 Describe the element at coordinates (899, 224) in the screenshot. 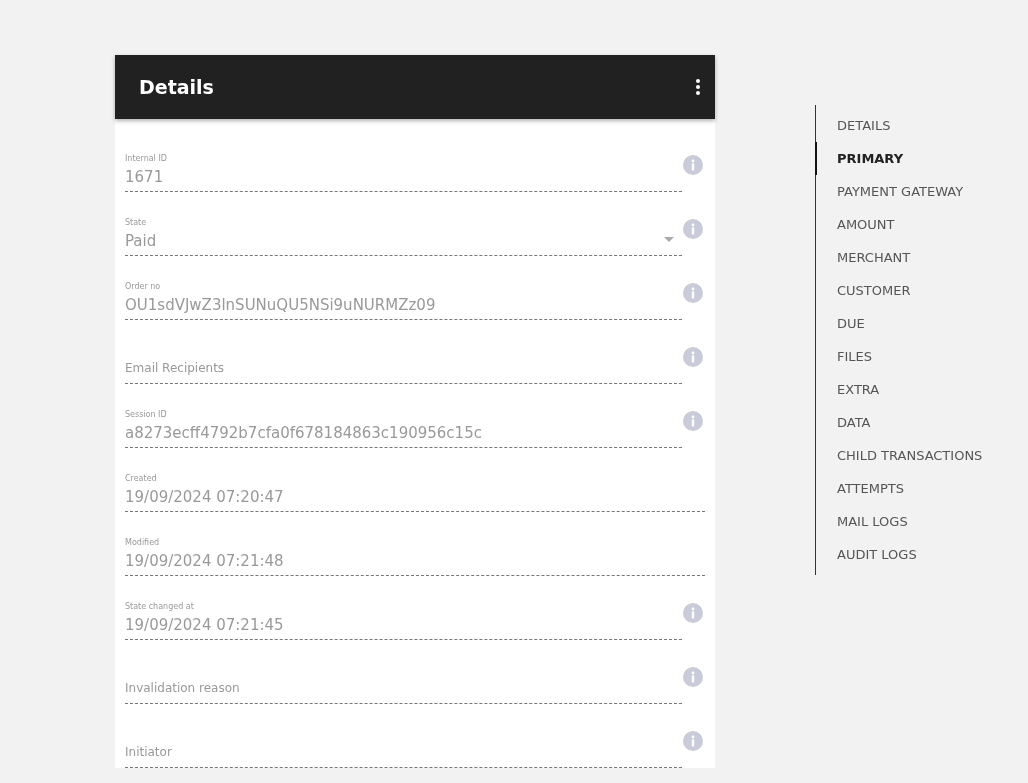

I see `nav-link: AMOUNT` at that location.